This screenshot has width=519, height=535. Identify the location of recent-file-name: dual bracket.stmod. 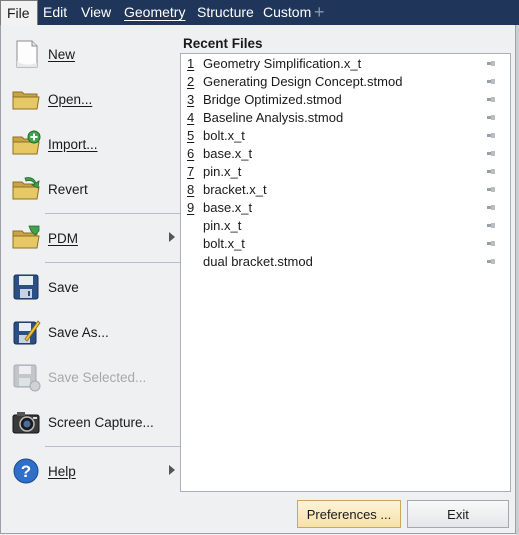
(258, 261).